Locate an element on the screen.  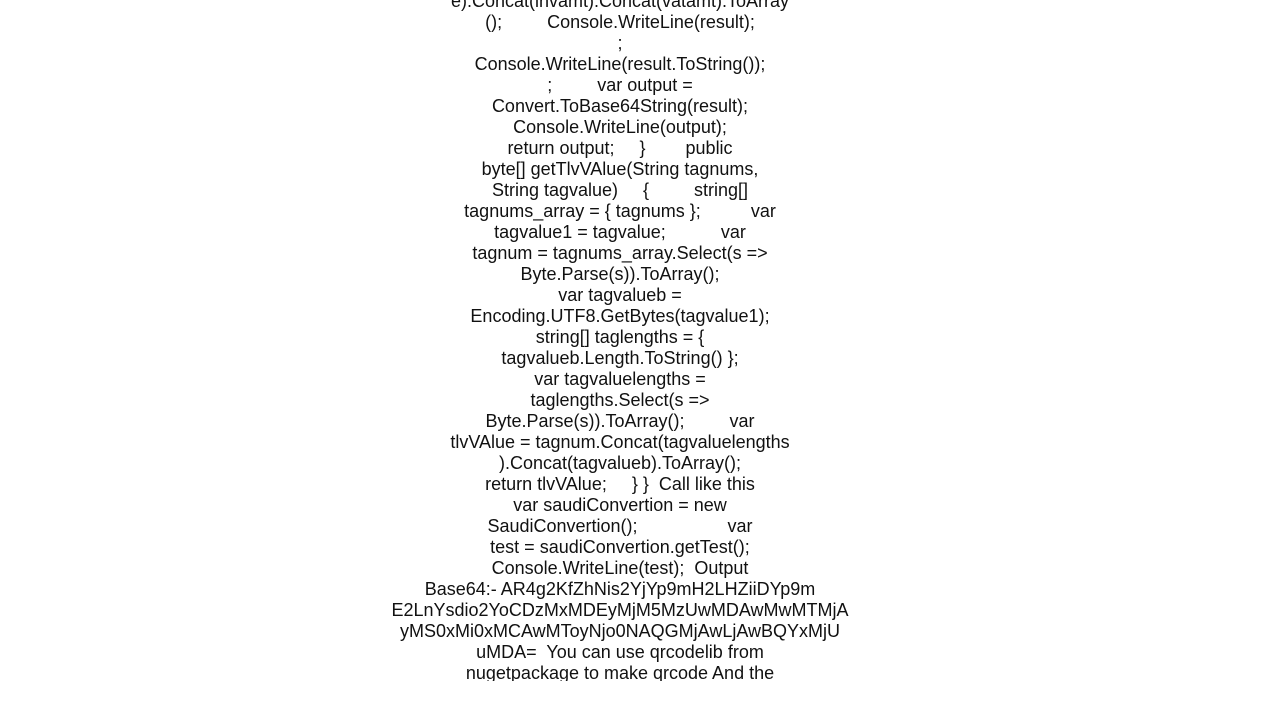
text-line: var tagvalueb = is located at coordinates (620, 295).